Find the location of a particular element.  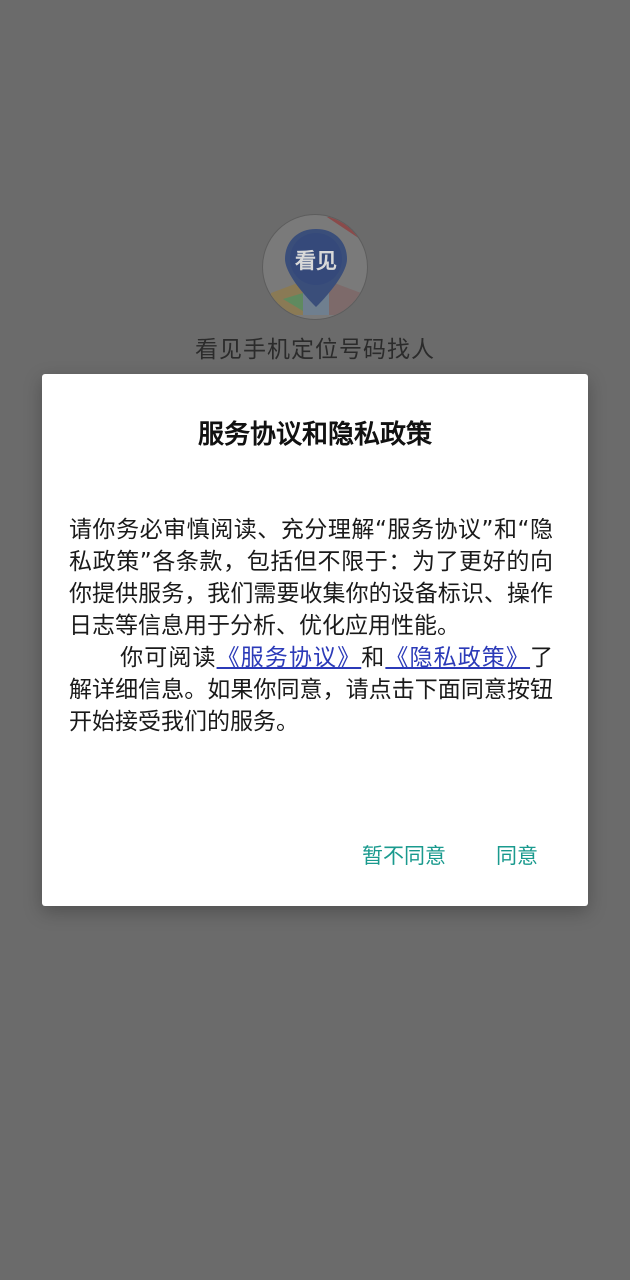

privacy-policy-link: 《隐私政策》 is located at coordinates (457, 658).